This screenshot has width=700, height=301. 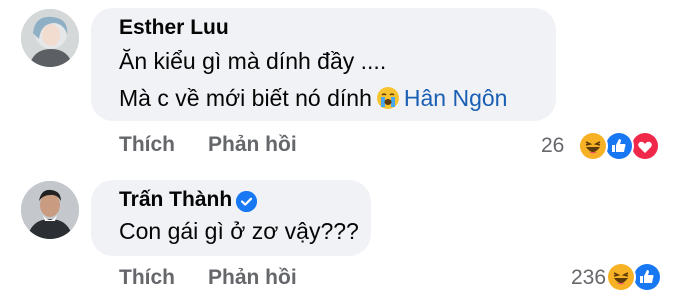 What do you see at coordinates (552, 146) in the screenshot?
I see `reaction-count: 26` at bounding box center [552, 146].